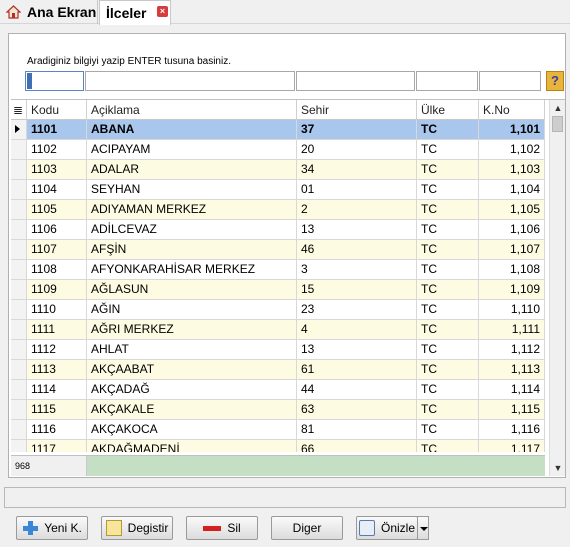  I want to click on cell-kodu: 1114, so click(57, 389).